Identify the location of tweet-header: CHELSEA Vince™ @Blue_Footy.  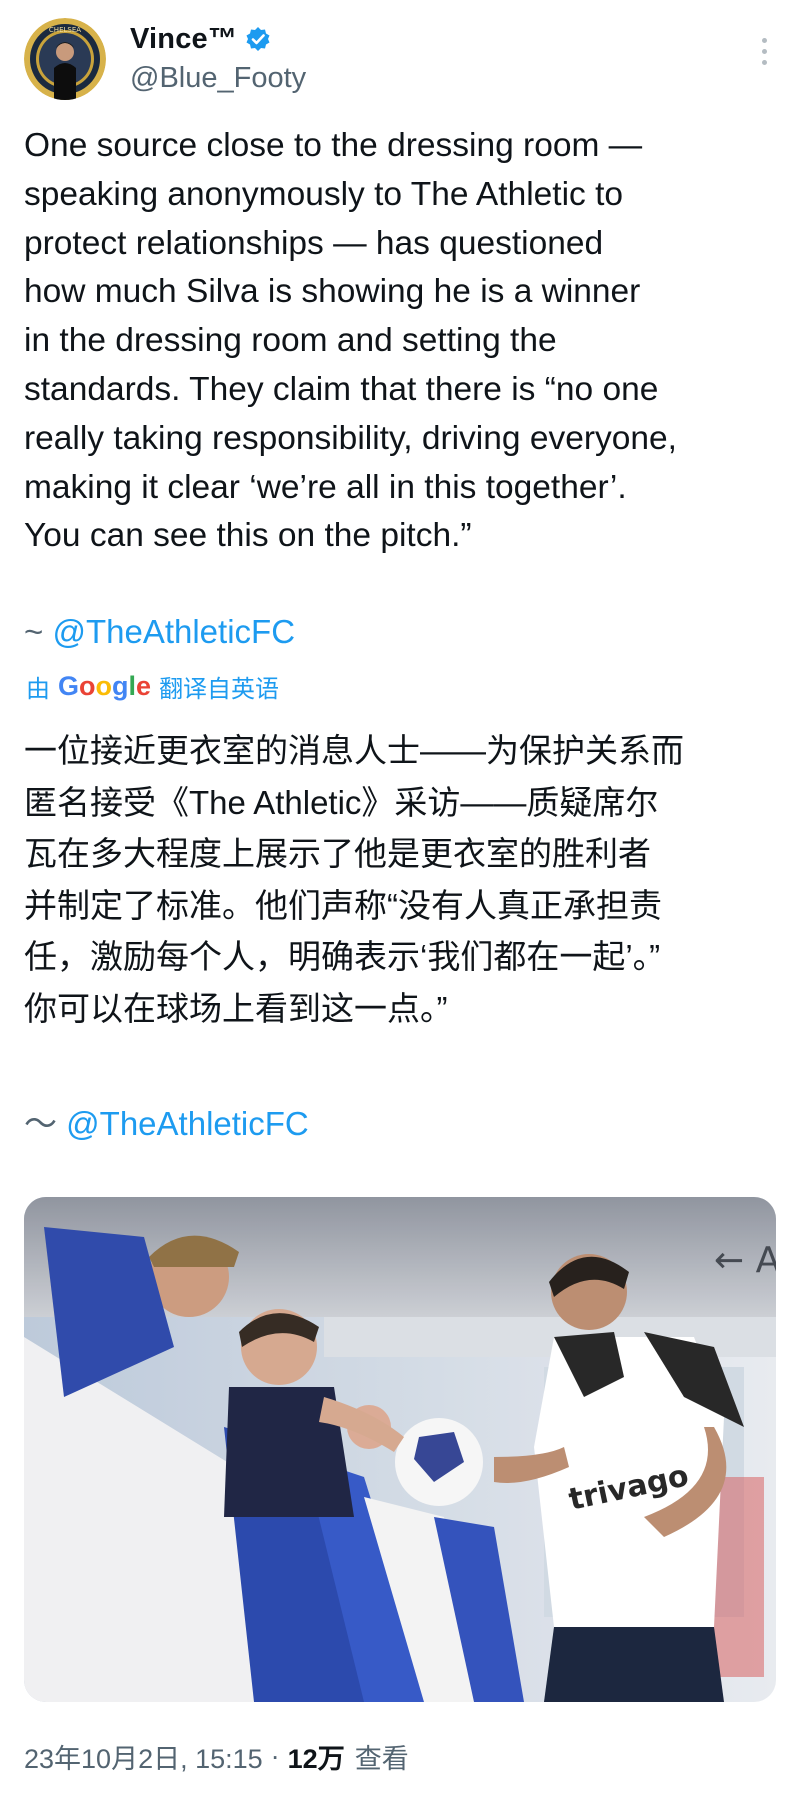
(400, 61).